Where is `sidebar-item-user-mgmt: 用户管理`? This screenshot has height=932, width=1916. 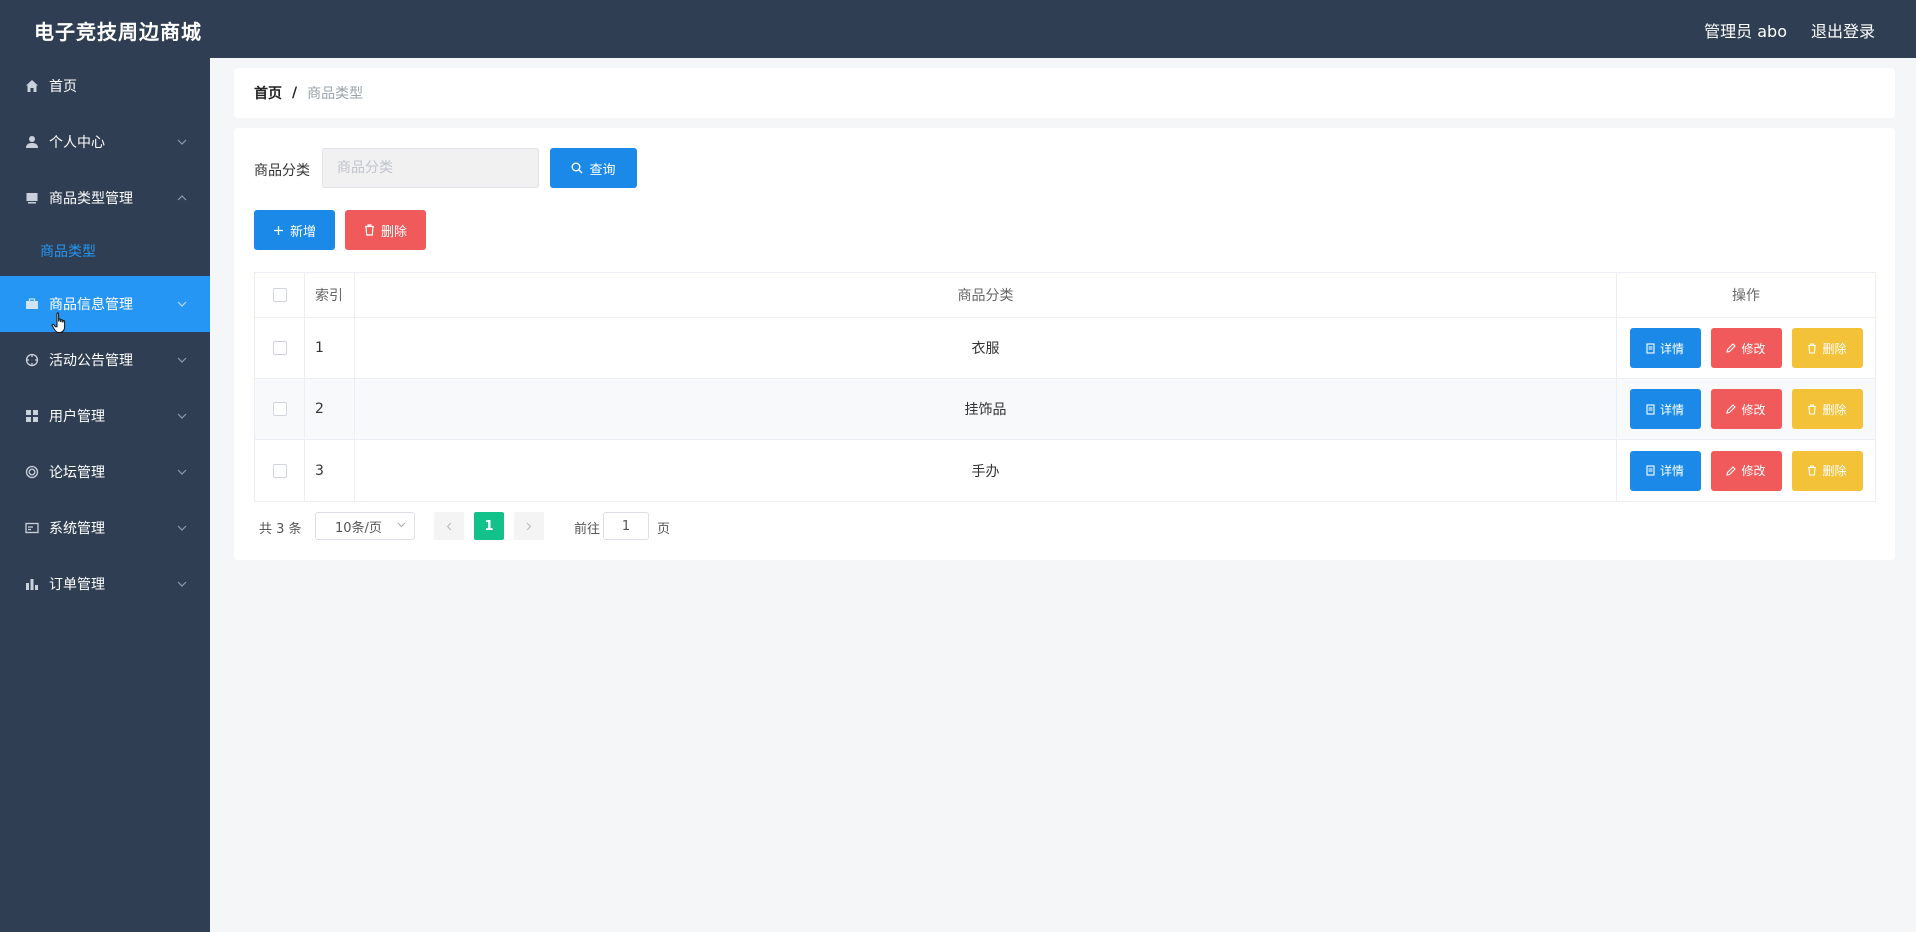
sidebar-item-user-mgmt: 用户管理 is located at coordinates (105, 416).